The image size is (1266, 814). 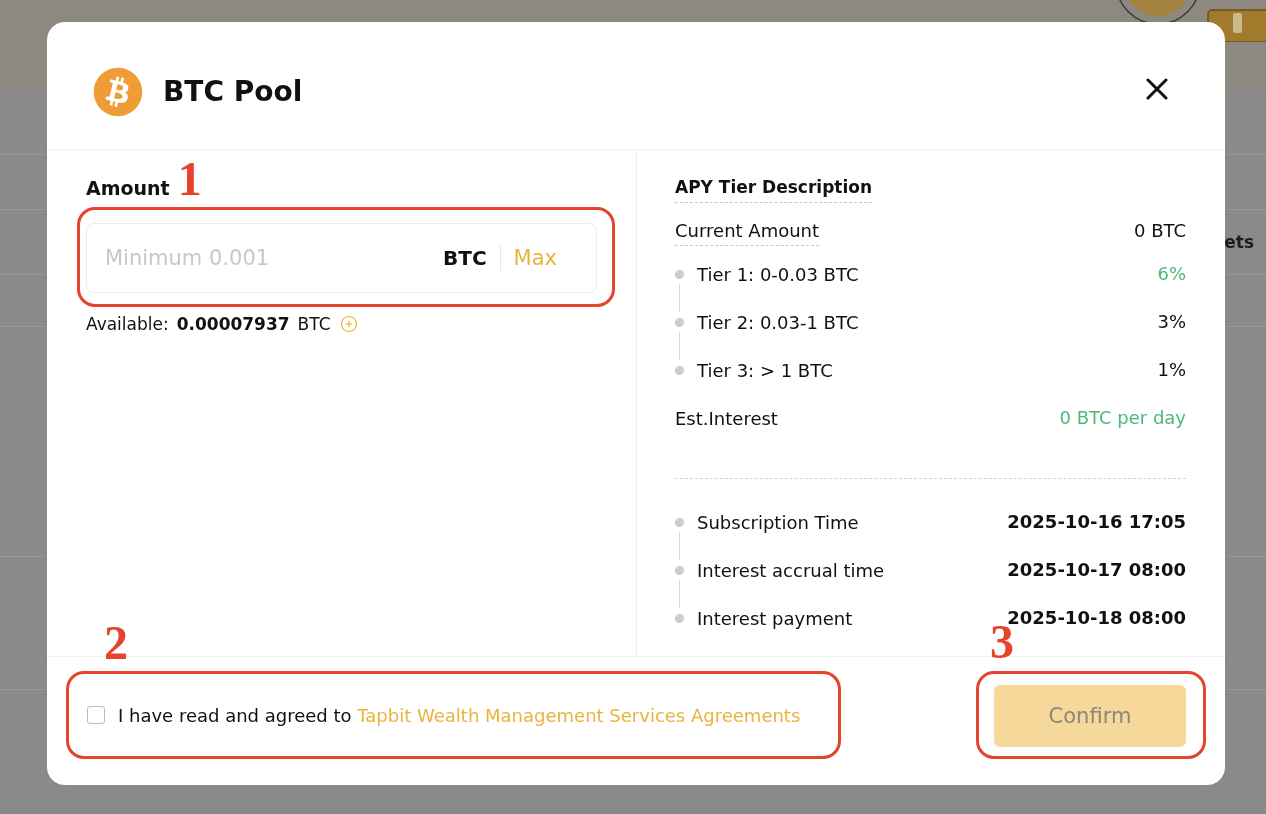 I want to click on tier-rate: 1%, so click(x=1171, y=370).